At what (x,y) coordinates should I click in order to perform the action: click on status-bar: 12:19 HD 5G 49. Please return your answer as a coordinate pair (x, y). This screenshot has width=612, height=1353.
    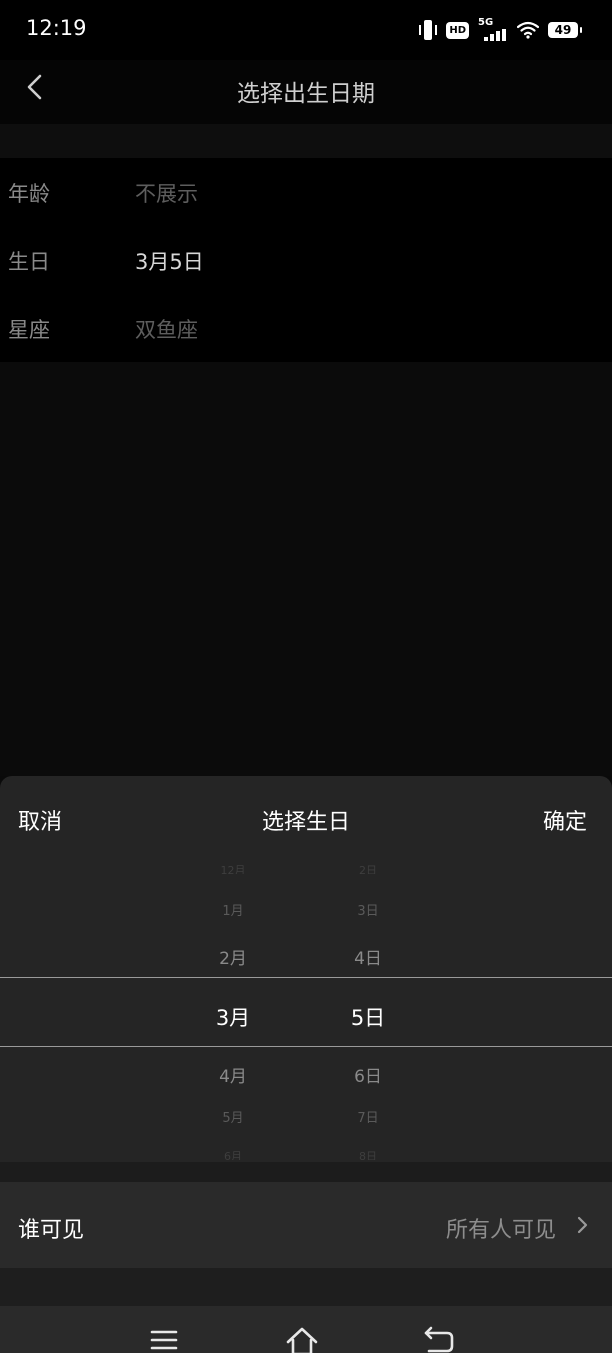
    Looking at the image, I should click on (306, 30).